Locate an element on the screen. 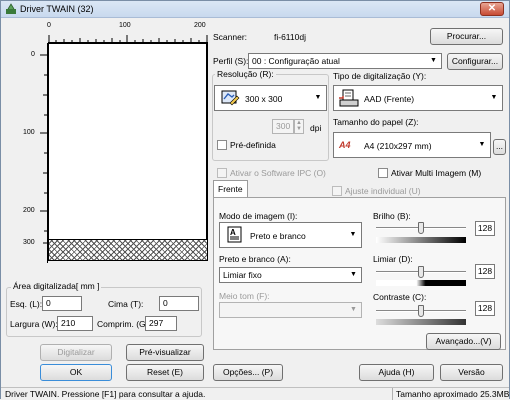 This screenshot has width=510, height=400. threshold-ramp is located at coordinates (421, 283).